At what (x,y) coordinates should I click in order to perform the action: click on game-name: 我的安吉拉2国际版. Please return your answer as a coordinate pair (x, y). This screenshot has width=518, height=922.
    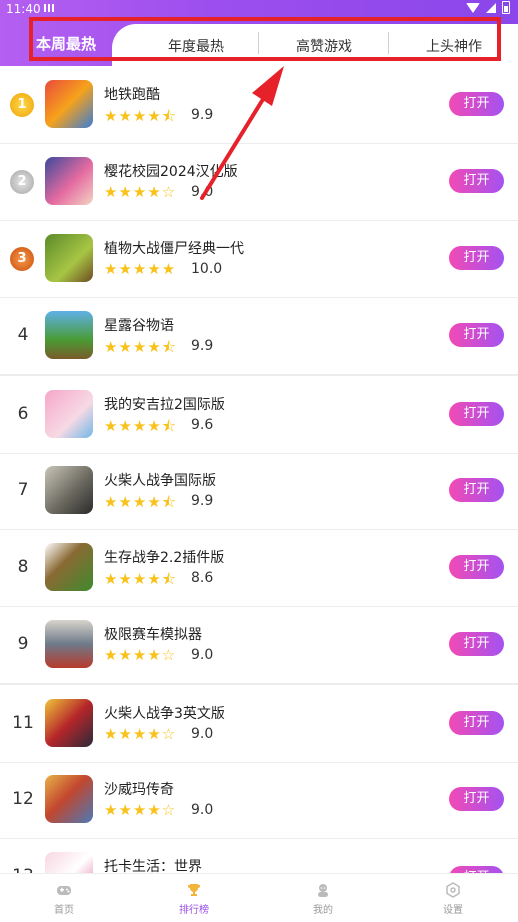
    Looking at the image, I should click on (164, 405).